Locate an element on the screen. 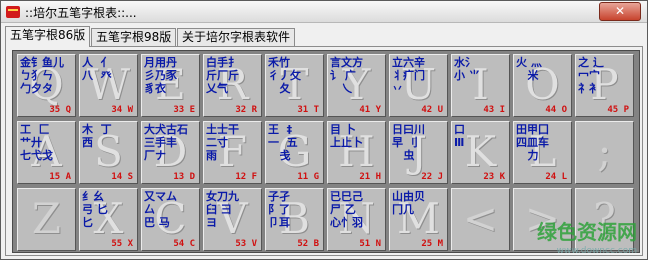  title-bar: ::培尔五笔字根表::... ✕ is located at coordinates (324, 12).